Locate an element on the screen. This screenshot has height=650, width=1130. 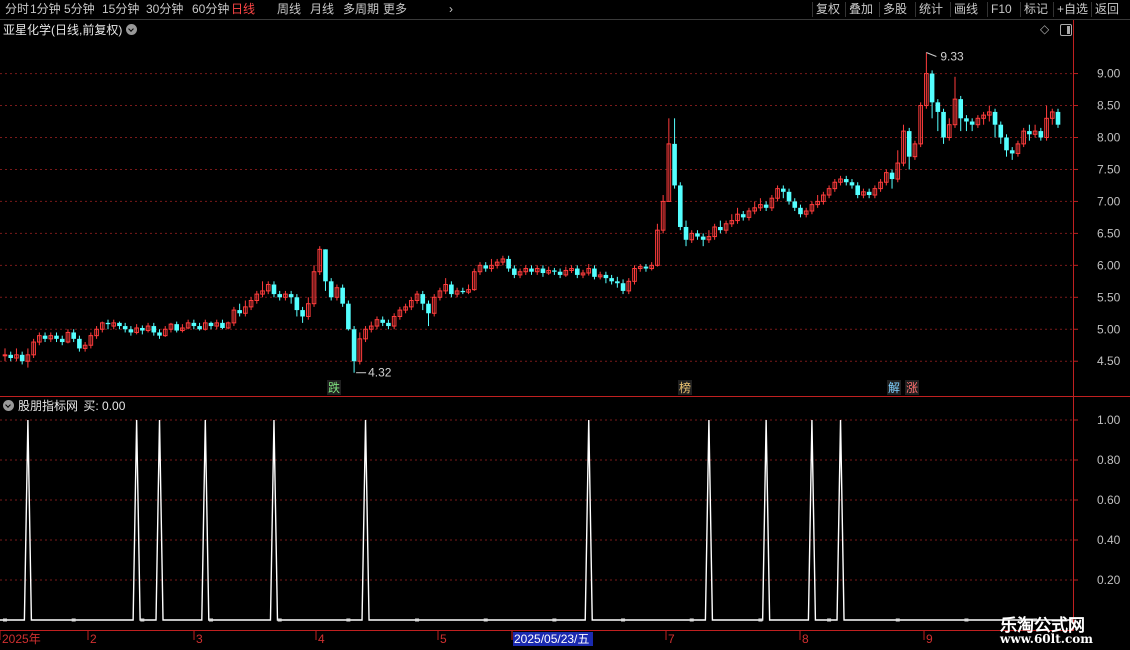
marker-text: 榜 is located at coordinates (685, 387).